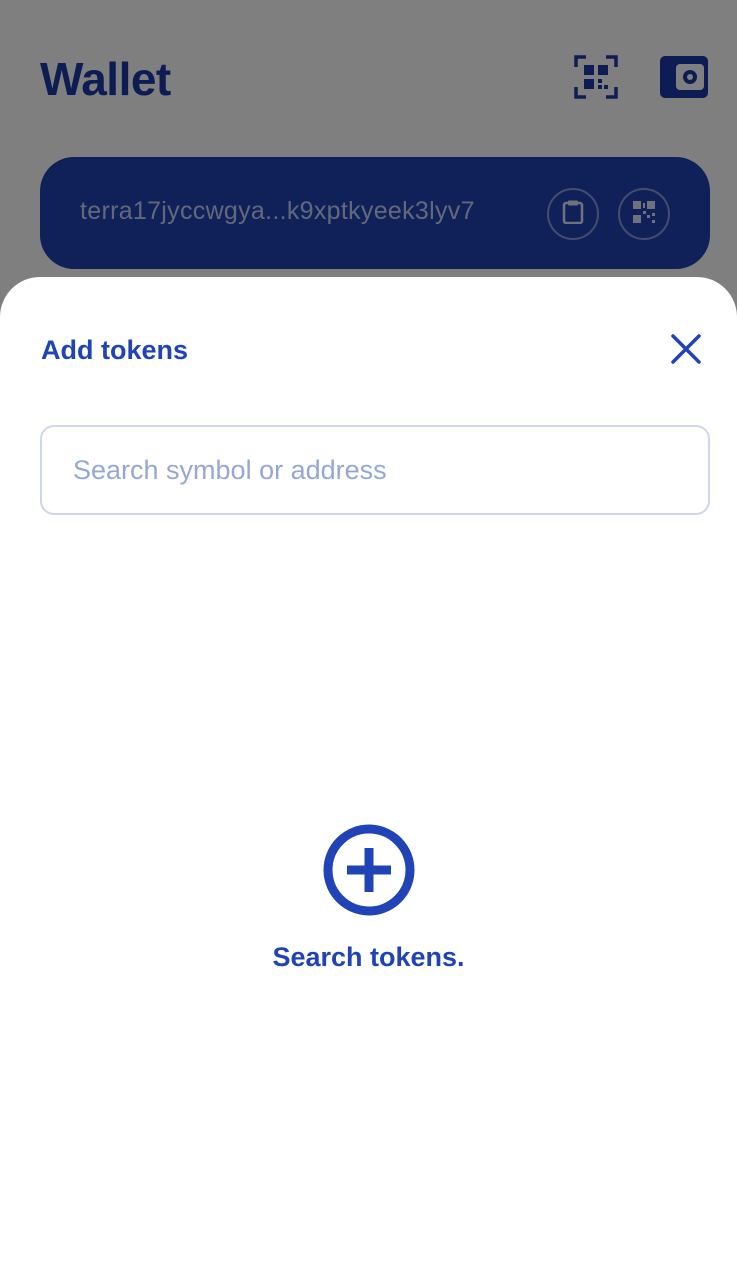 This screenshot has height=1272, width=737. I want to click on search-field, so click(375, 470).